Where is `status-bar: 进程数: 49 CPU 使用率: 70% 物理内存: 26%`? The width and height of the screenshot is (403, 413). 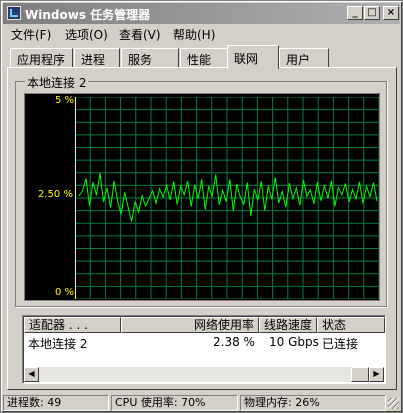
status-bar: 进程数: 49 CPU 使用率: 70% 物理内存: 26% is located at coordinates (201, 403).